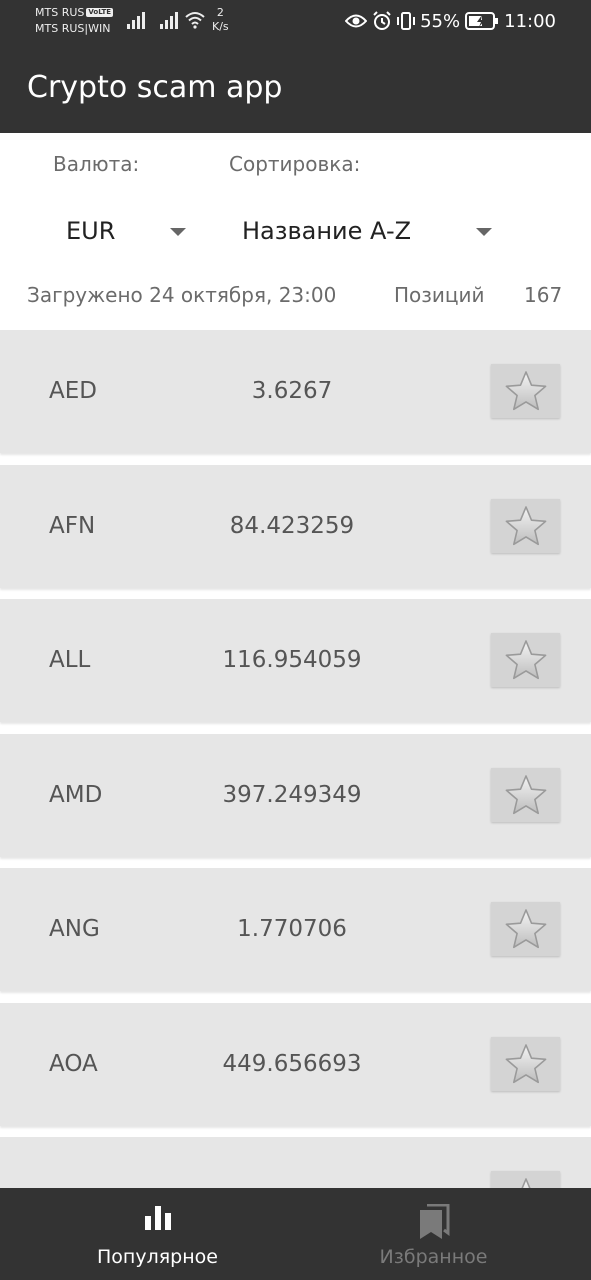 This screenshot has height=1280, width=591. I want to click on currency-row: AFN 84.423259, so click(295, 526).